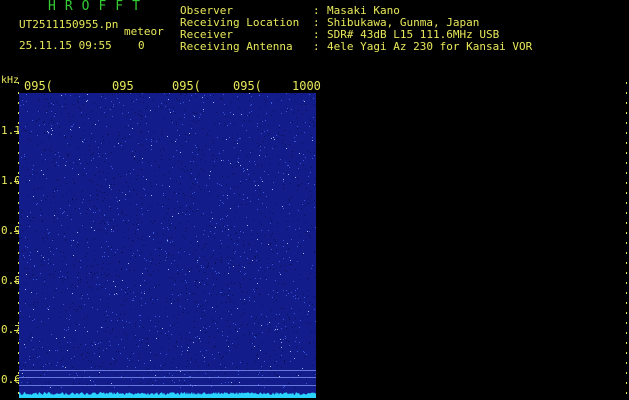 This screenshot has height=400, width=629. What do you see at coordinates (430, 46) in the screenshot?
I see `antenna-value: 4ele Yagi Az 230 for Kansai VOR` at bounding box center [430, 46].